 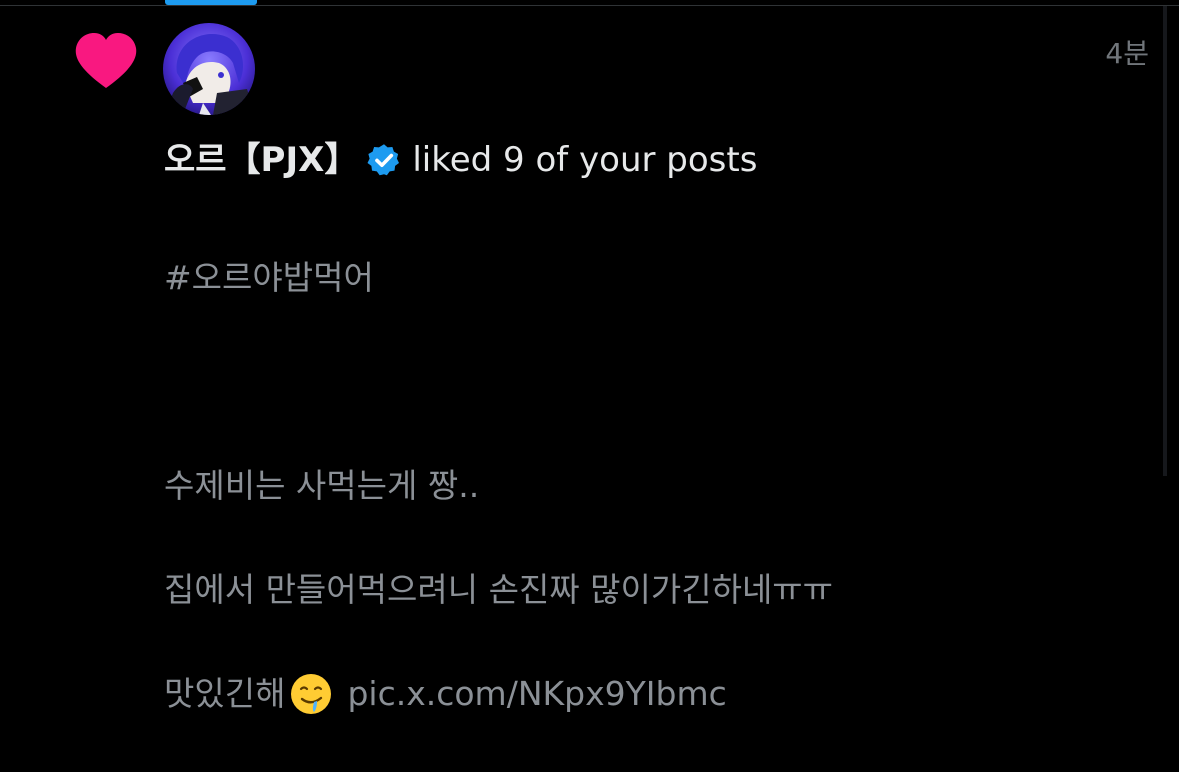 I want to click on media-link: pic.x.com/NKpx9YIbmc, so click(x=536, y=694).